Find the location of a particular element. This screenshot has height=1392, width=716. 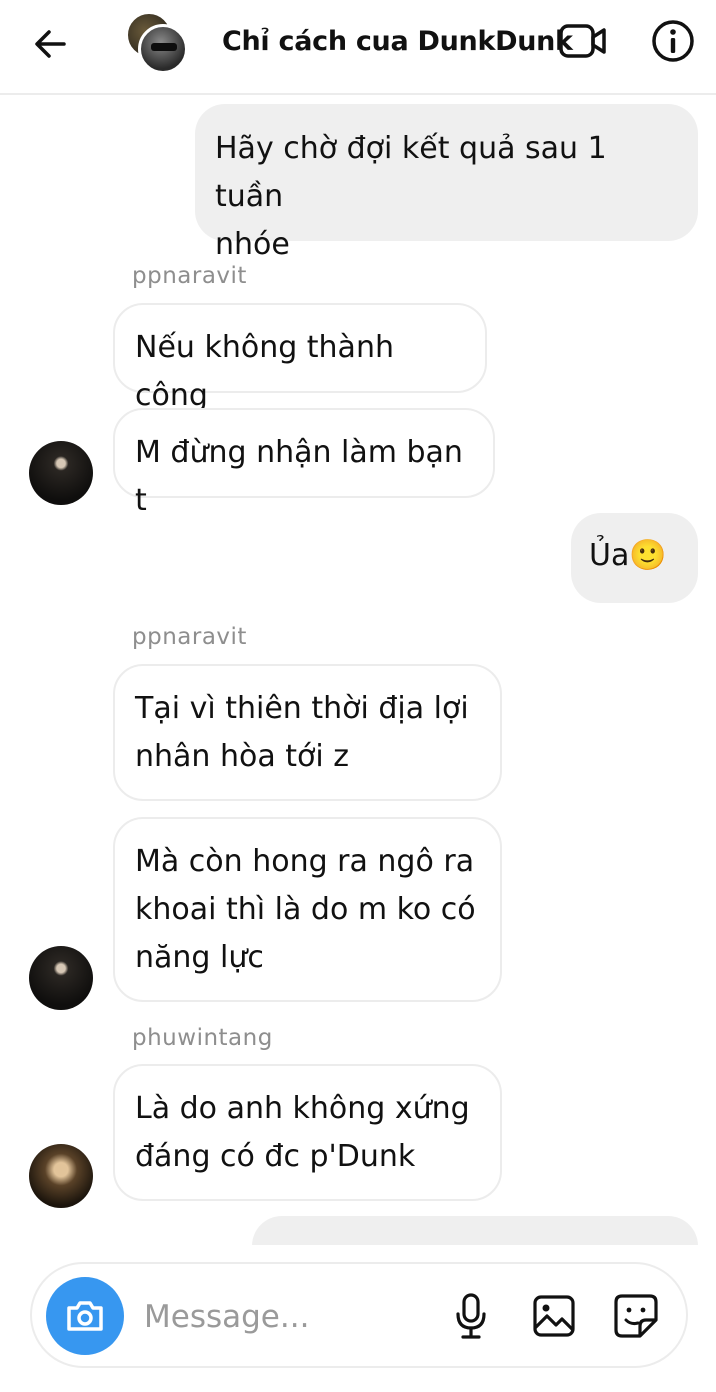

sticker-button is located at coordinates (636, 1316).